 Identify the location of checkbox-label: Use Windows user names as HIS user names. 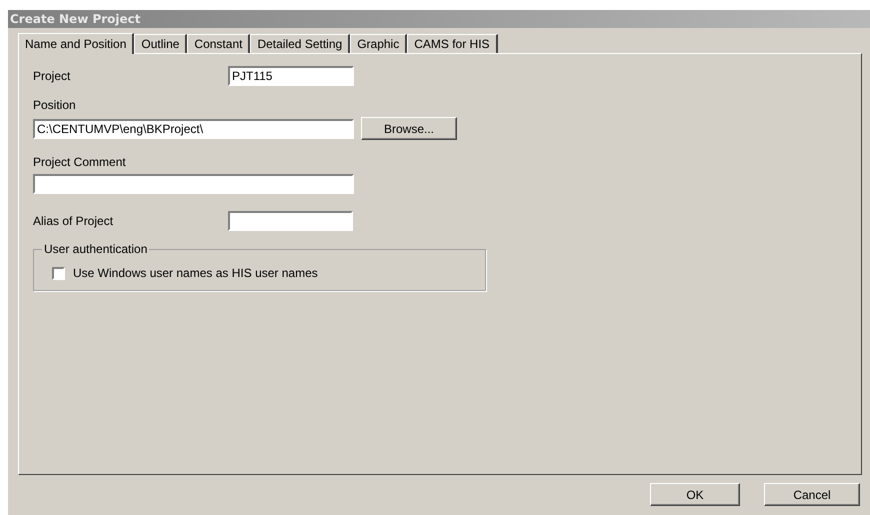
(195, 273).